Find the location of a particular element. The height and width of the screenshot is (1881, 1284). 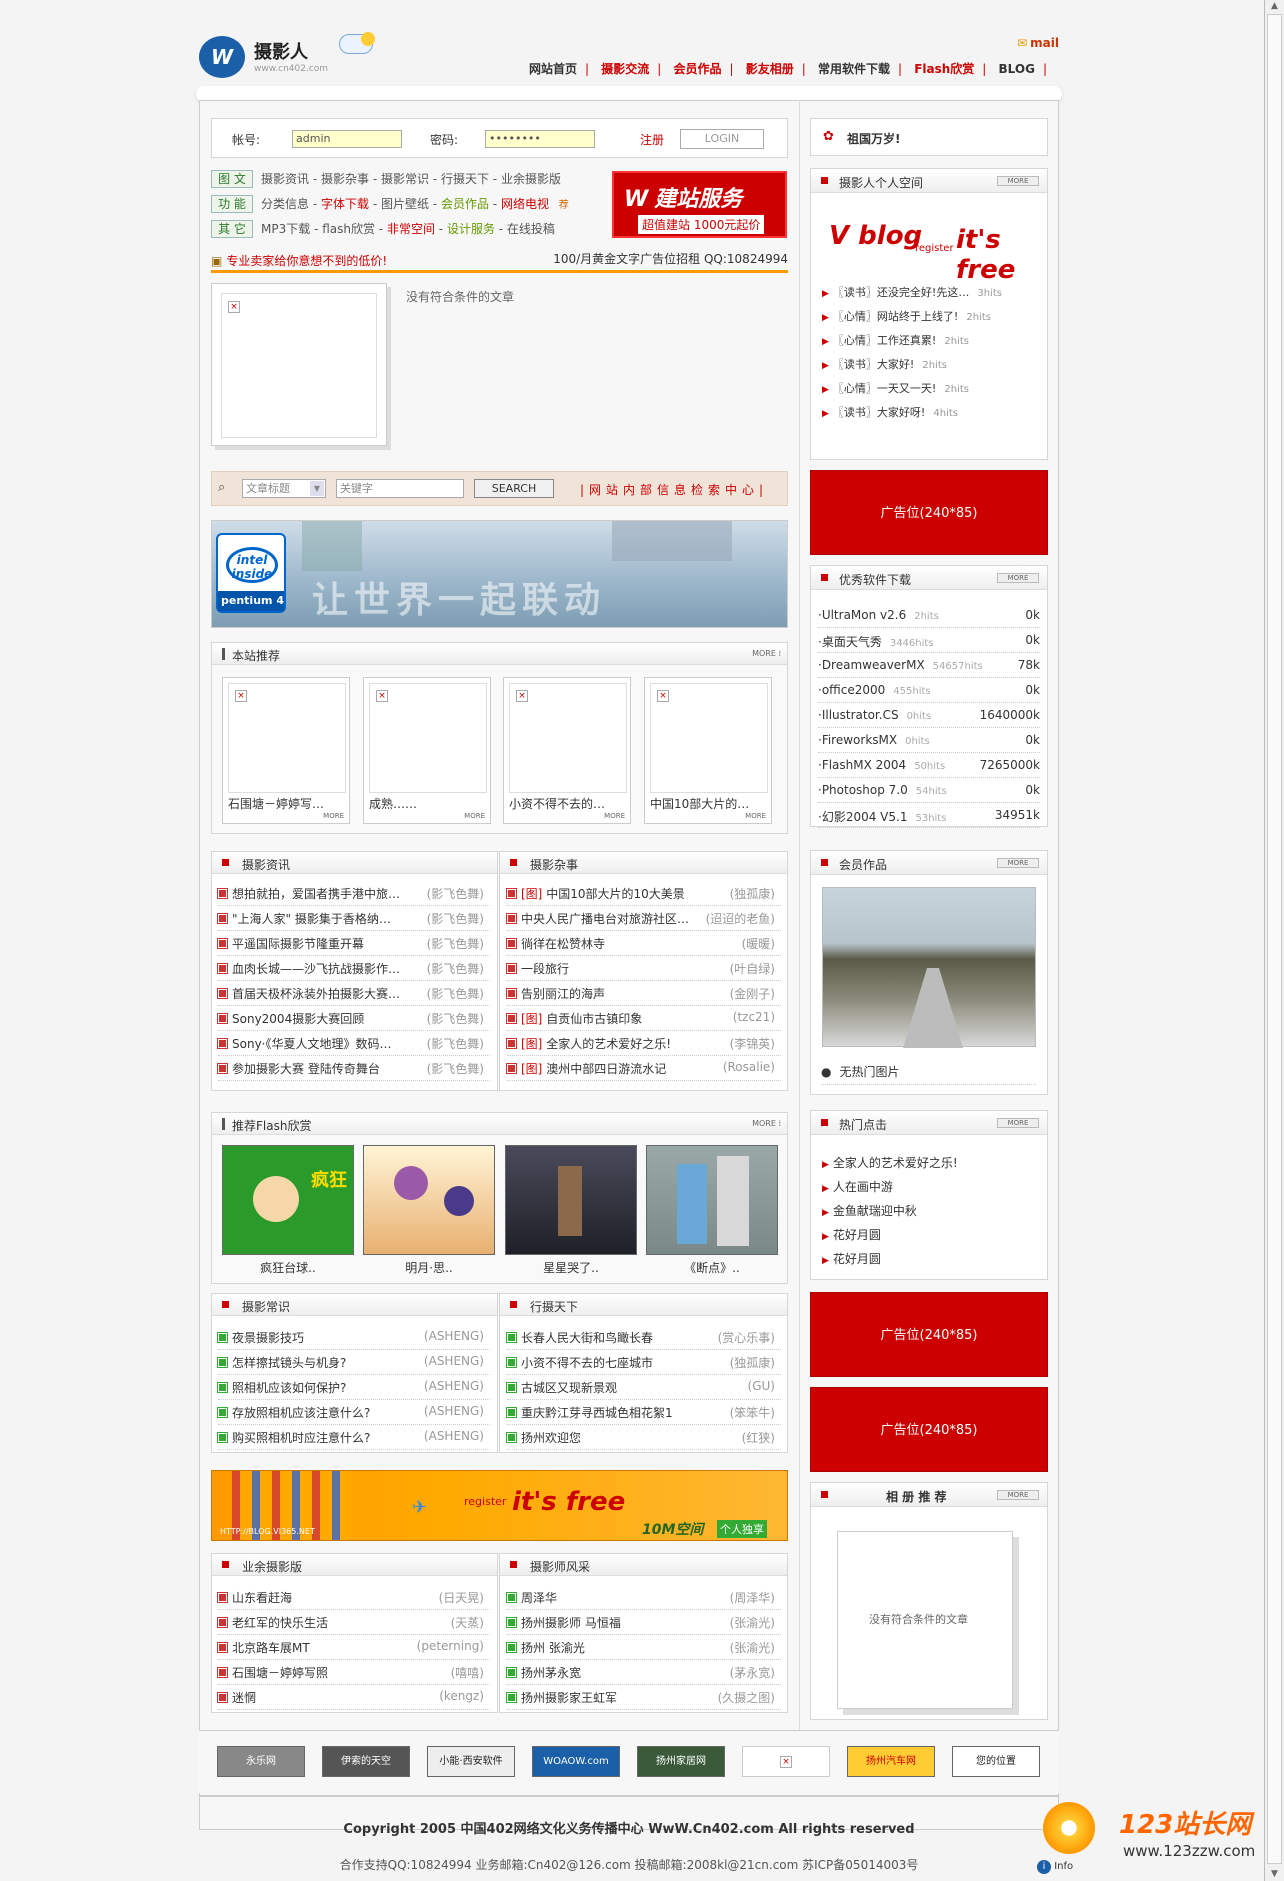

software-item: ·FireworksMX 0hits 0k is located at coordinates (929, 740).